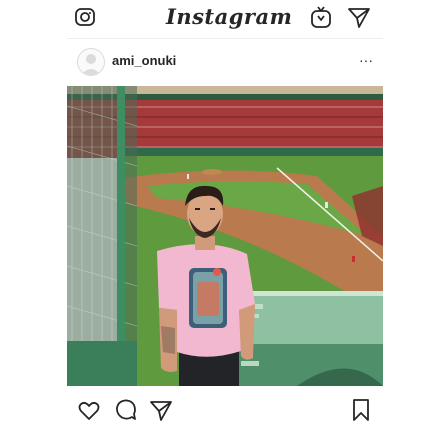 This screenshot has width=434, height=434. Describe the element at coordinates (225, 408) in the screenshot. I see `post-actions` at that location.